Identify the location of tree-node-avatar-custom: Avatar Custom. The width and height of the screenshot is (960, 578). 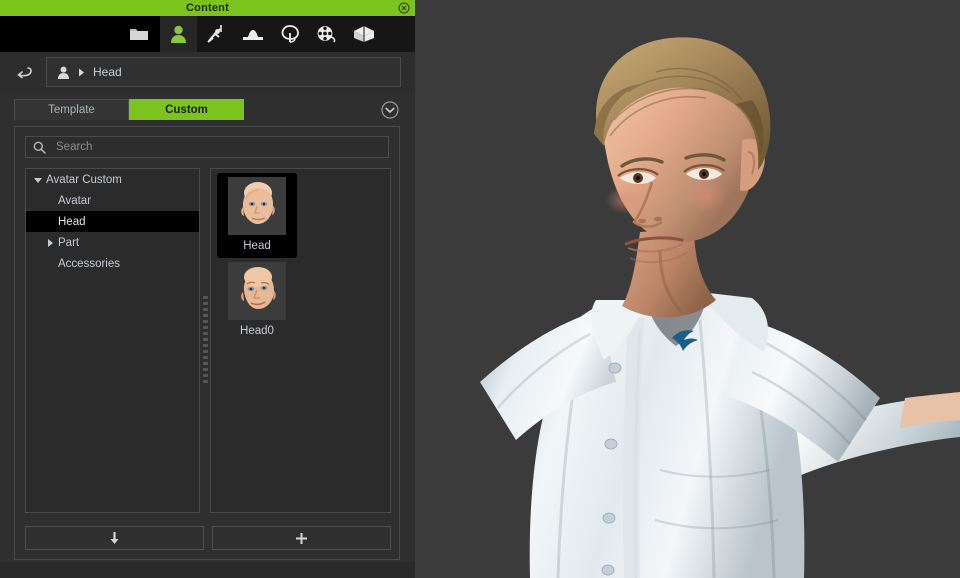
(112, 179).